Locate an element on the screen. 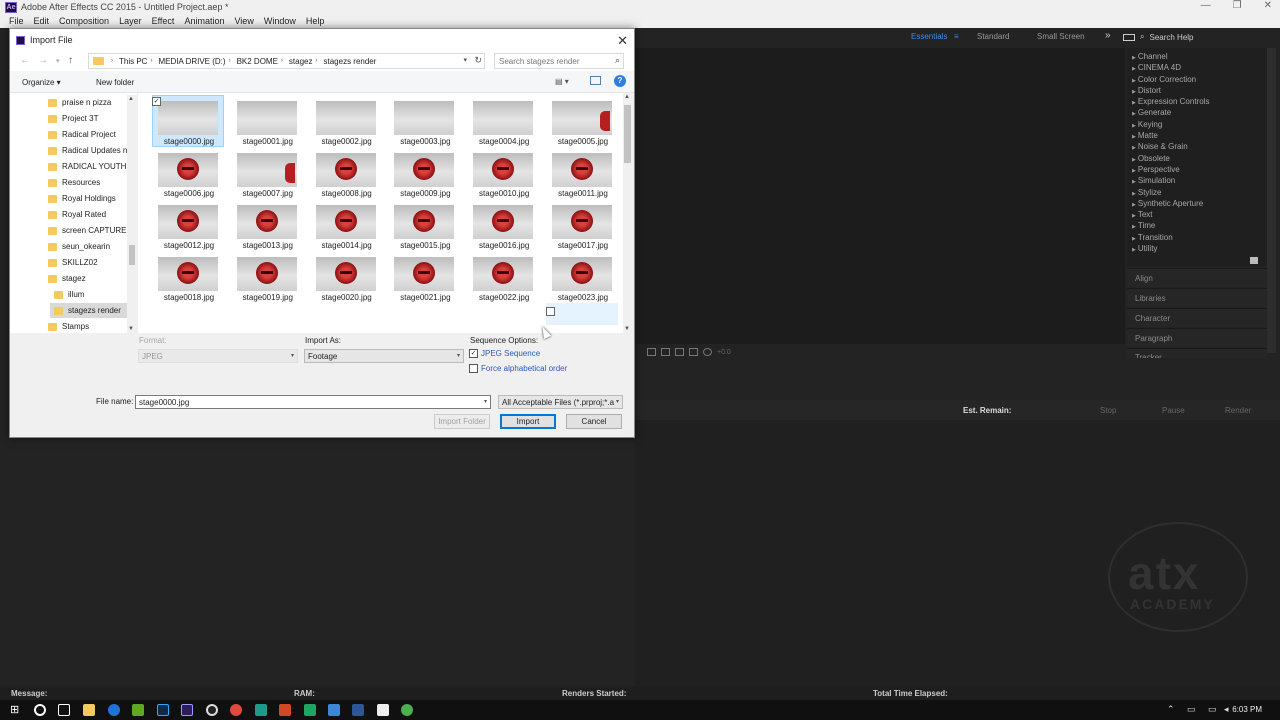  file-name-input: stage0000.jpg ▾ is located at coordinates (313, 402).